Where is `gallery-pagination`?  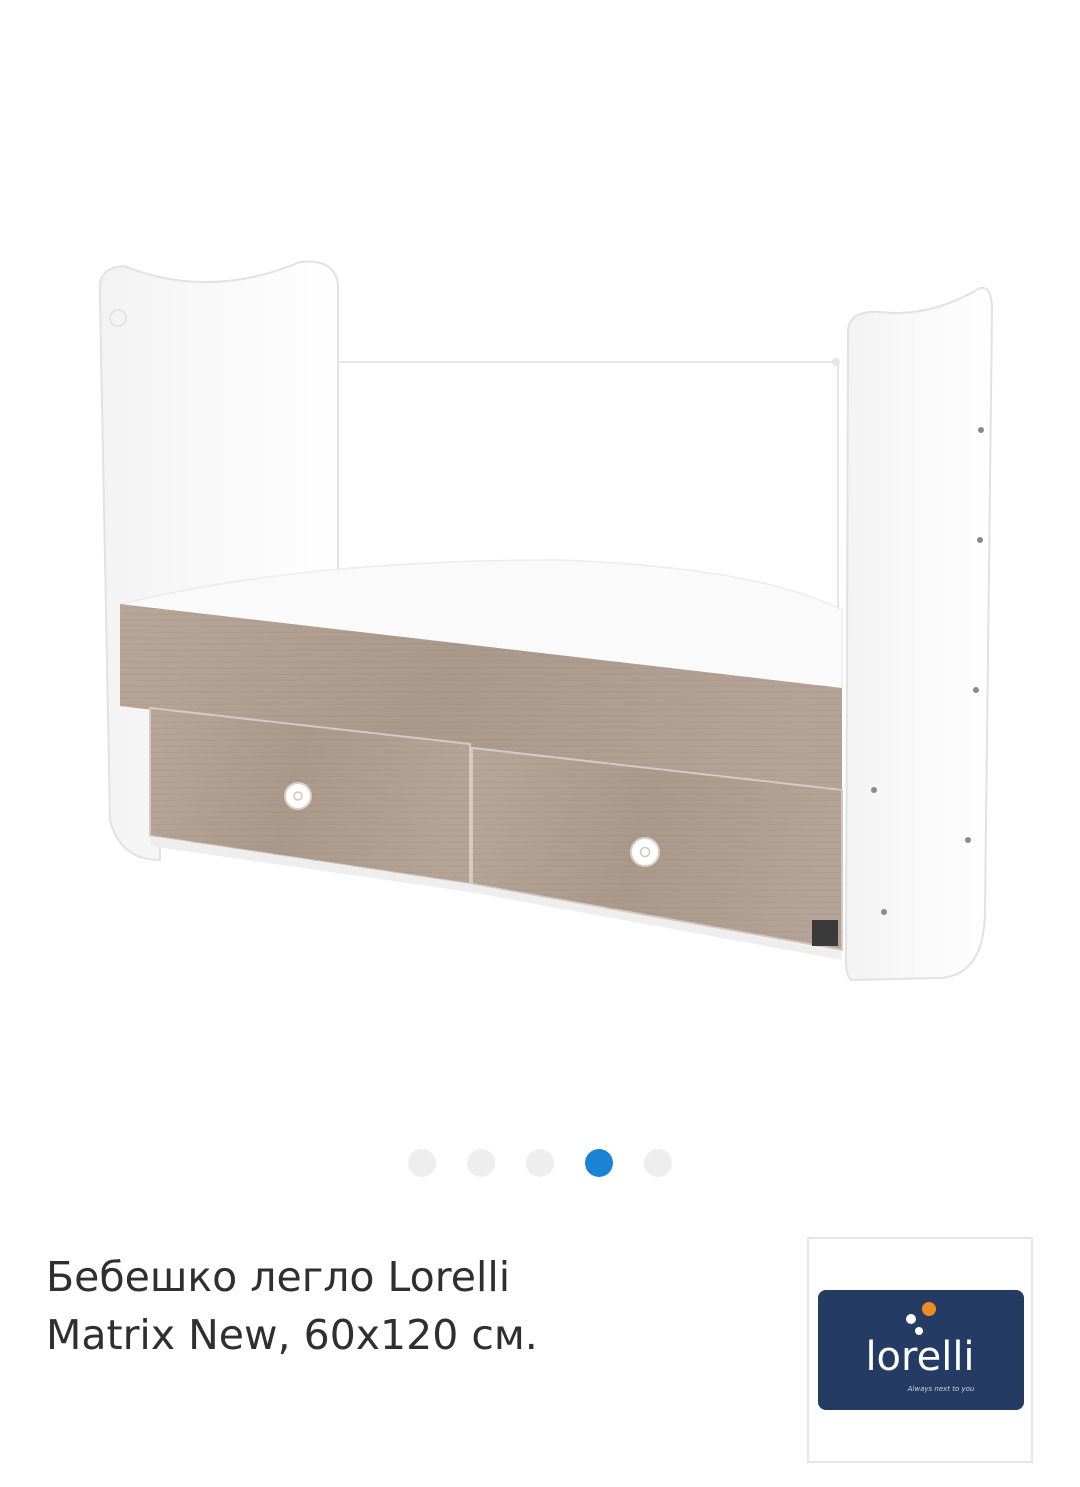
gallery-pagination is located at coordinates (540, 1163).